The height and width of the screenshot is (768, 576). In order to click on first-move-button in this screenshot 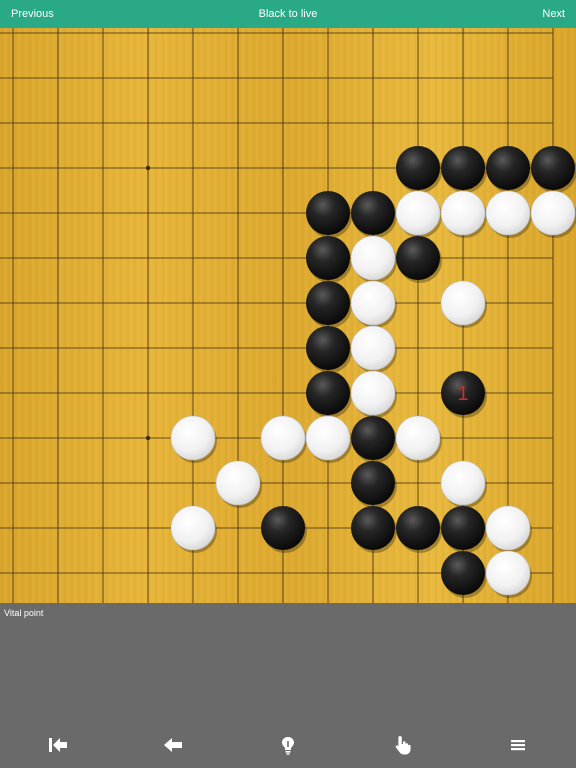, I will do `click(58, 745)`.